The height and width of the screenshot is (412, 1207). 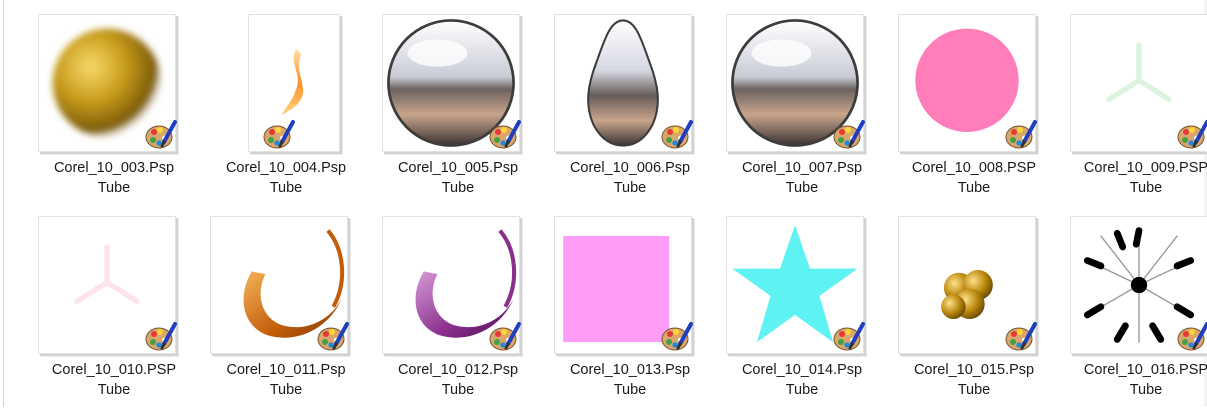 What do you see at coordinates (458, 110) in the screenshot?
I see `file-item: Corel_10_005.Psp Tube` at bounding box center [458, 110].